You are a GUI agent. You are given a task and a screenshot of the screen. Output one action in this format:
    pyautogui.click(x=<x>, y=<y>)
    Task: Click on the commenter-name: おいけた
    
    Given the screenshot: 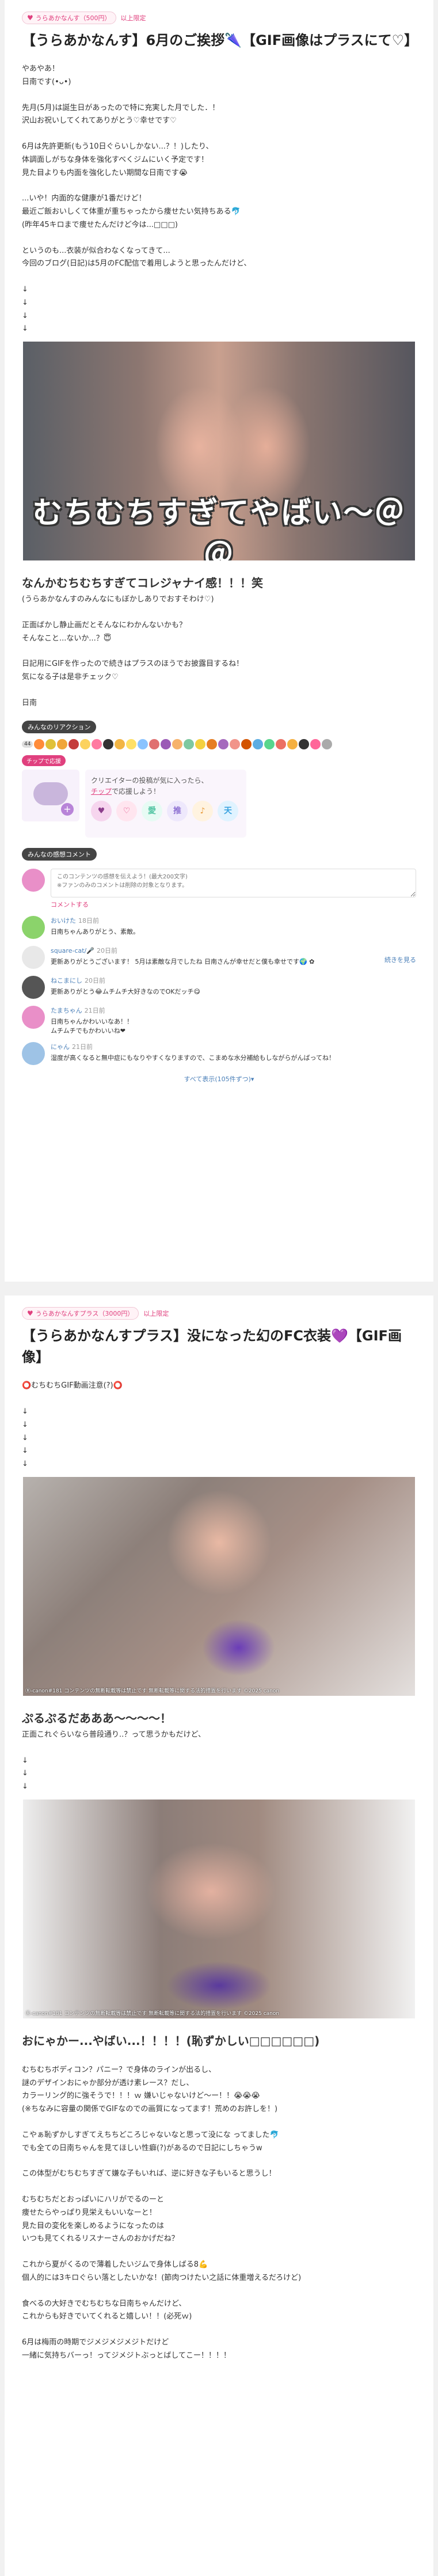 What is the action you would take?
    pyautogui.click(x=63, y=921)
    